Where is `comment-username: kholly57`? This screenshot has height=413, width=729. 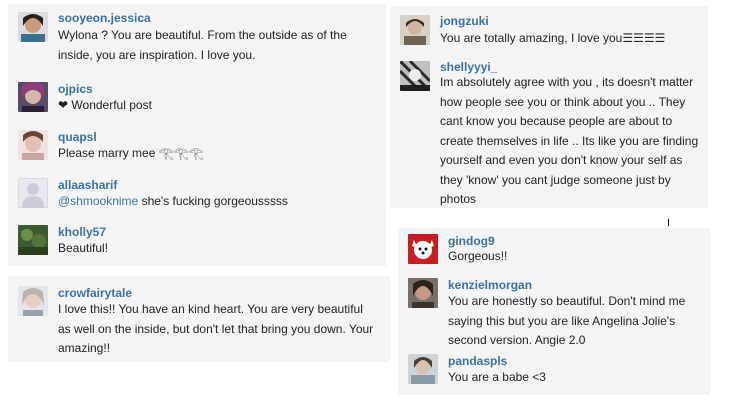
comment-username: kholly57 is located at coordinates (82, 232).